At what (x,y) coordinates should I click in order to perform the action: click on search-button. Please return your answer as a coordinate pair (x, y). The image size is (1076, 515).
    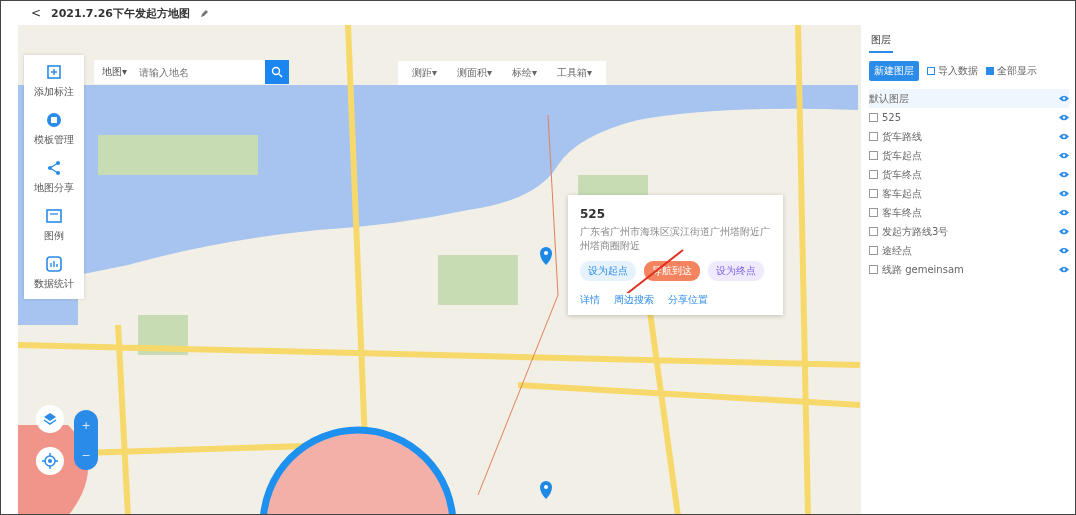
    Looking at the image, I should click on (277, 72).